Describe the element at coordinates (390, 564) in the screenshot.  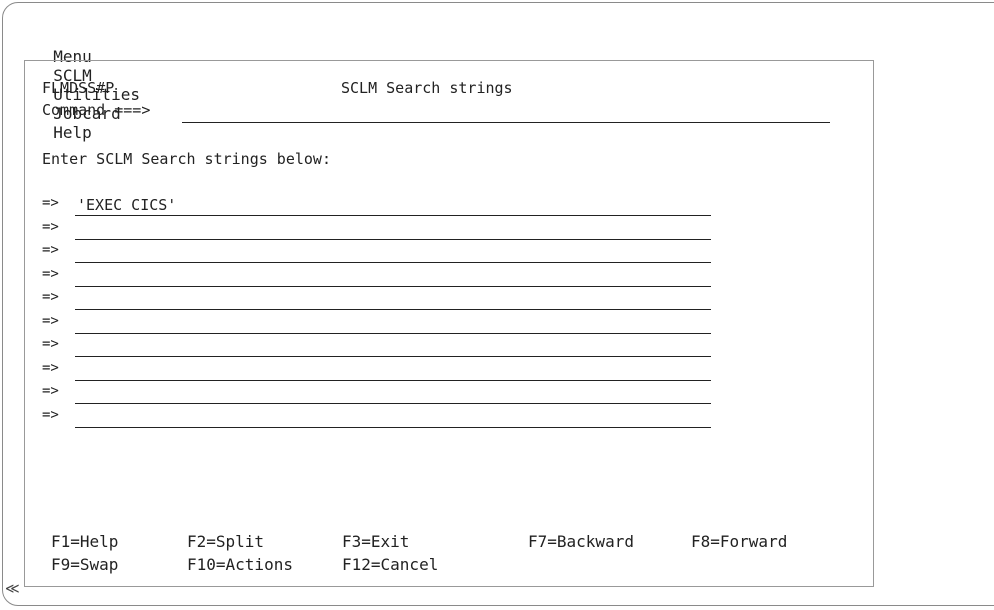
I see `fkey-f12-cancel: F12=Cancel` at that location.